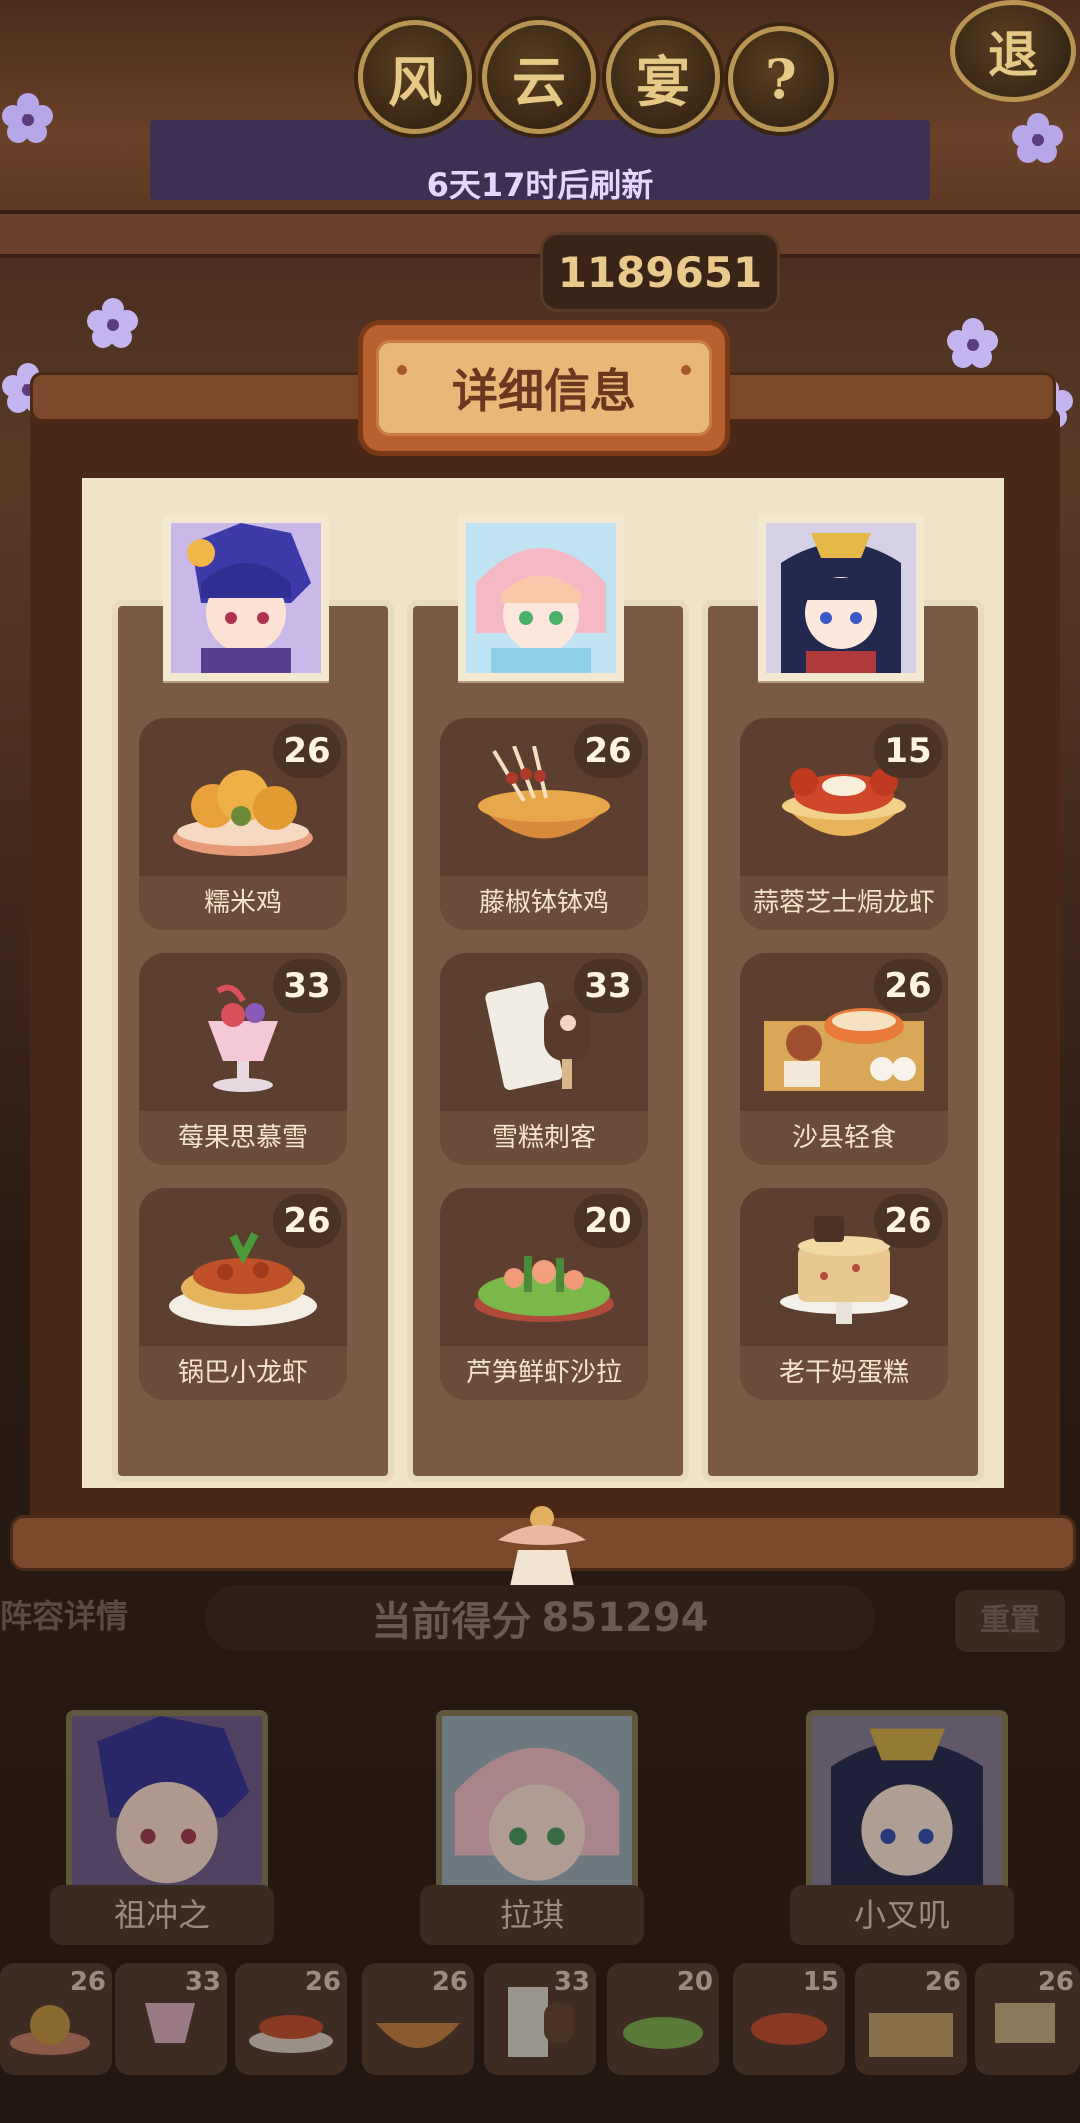  What do you see at coordinates (75, 1616) in the screenshot?
I see `lineup-details-tab: 阵容详情` at bounding box center [75, 1616].